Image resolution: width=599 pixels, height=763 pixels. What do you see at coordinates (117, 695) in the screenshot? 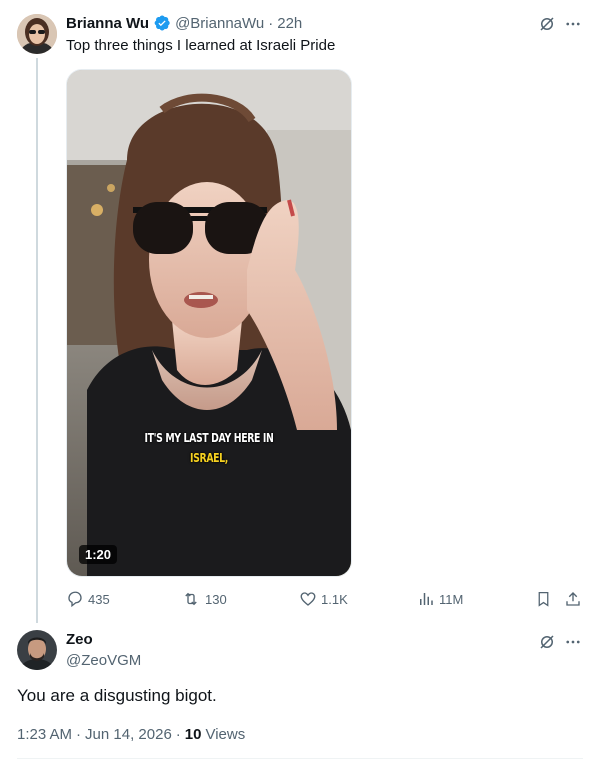
I see `reply-text: You are a disgusting bigot.` at bounding box center [117, 695].